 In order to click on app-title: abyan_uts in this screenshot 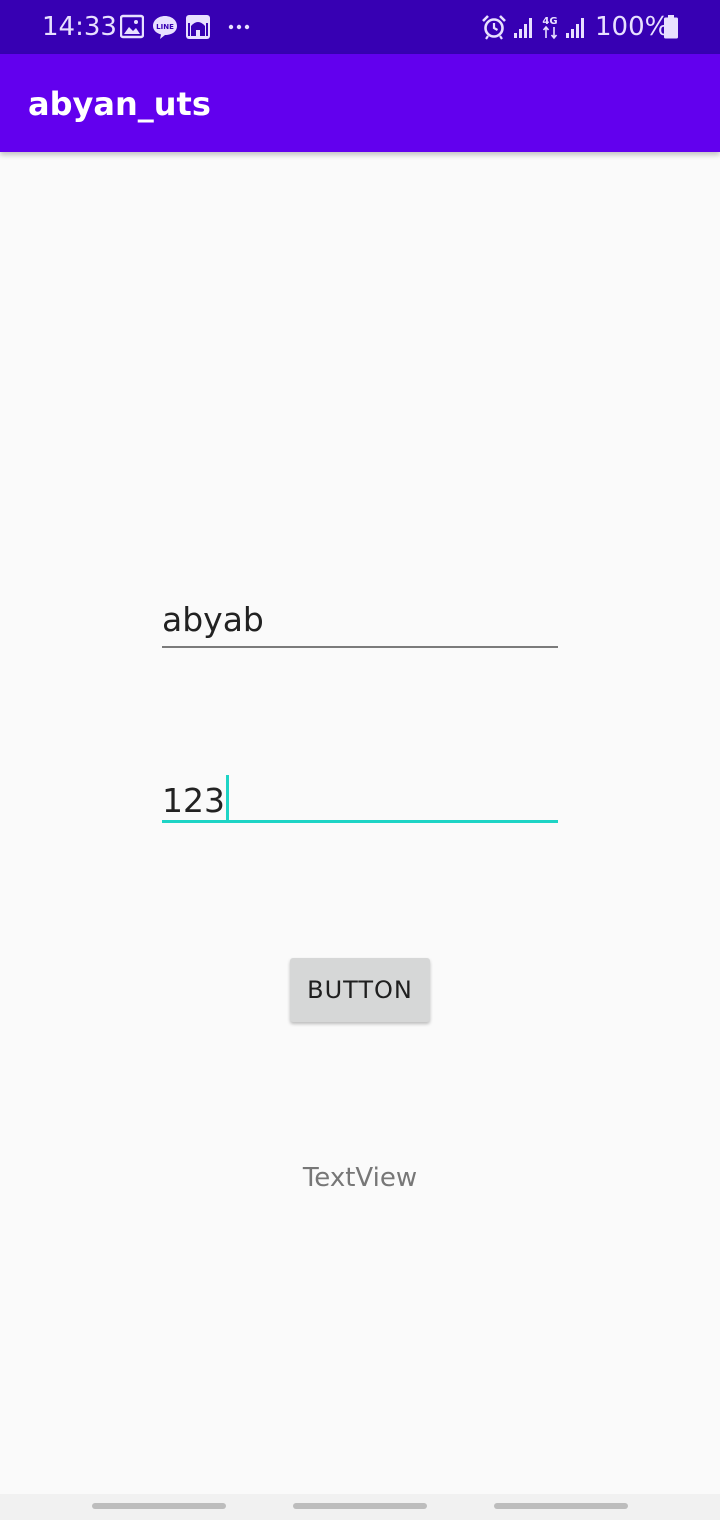, I will do `click(119, 104)`.